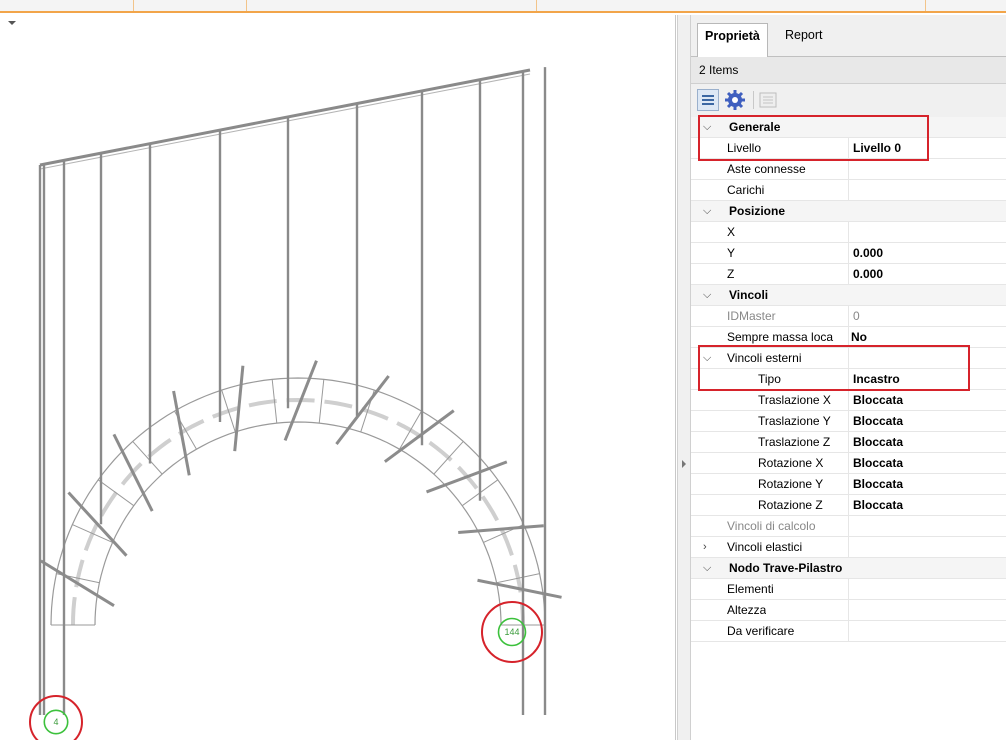 The width and height of the screenshot is (1006, 740). I want to click on gear-icon, so click(735, 100).